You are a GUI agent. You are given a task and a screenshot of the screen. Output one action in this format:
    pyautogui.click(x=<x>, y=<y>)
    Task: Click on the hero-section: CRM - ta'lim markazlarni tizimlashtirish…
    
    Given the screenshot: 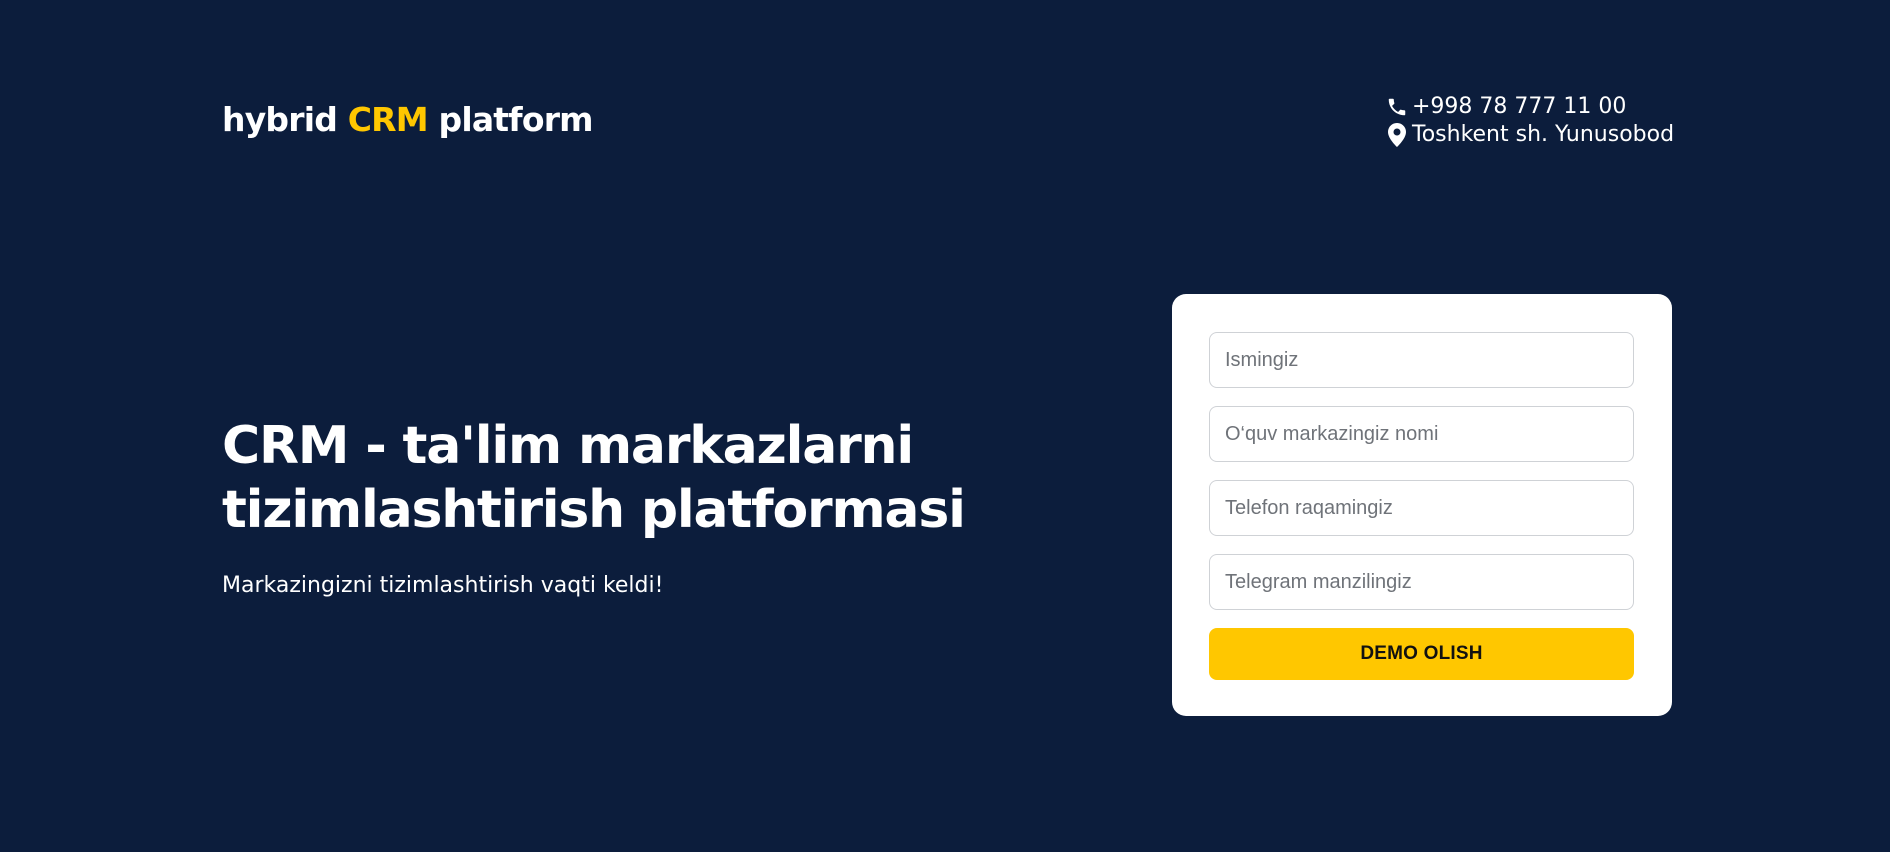 What is the action you would take?
    pyautogui.click(x=594, y=507)
    